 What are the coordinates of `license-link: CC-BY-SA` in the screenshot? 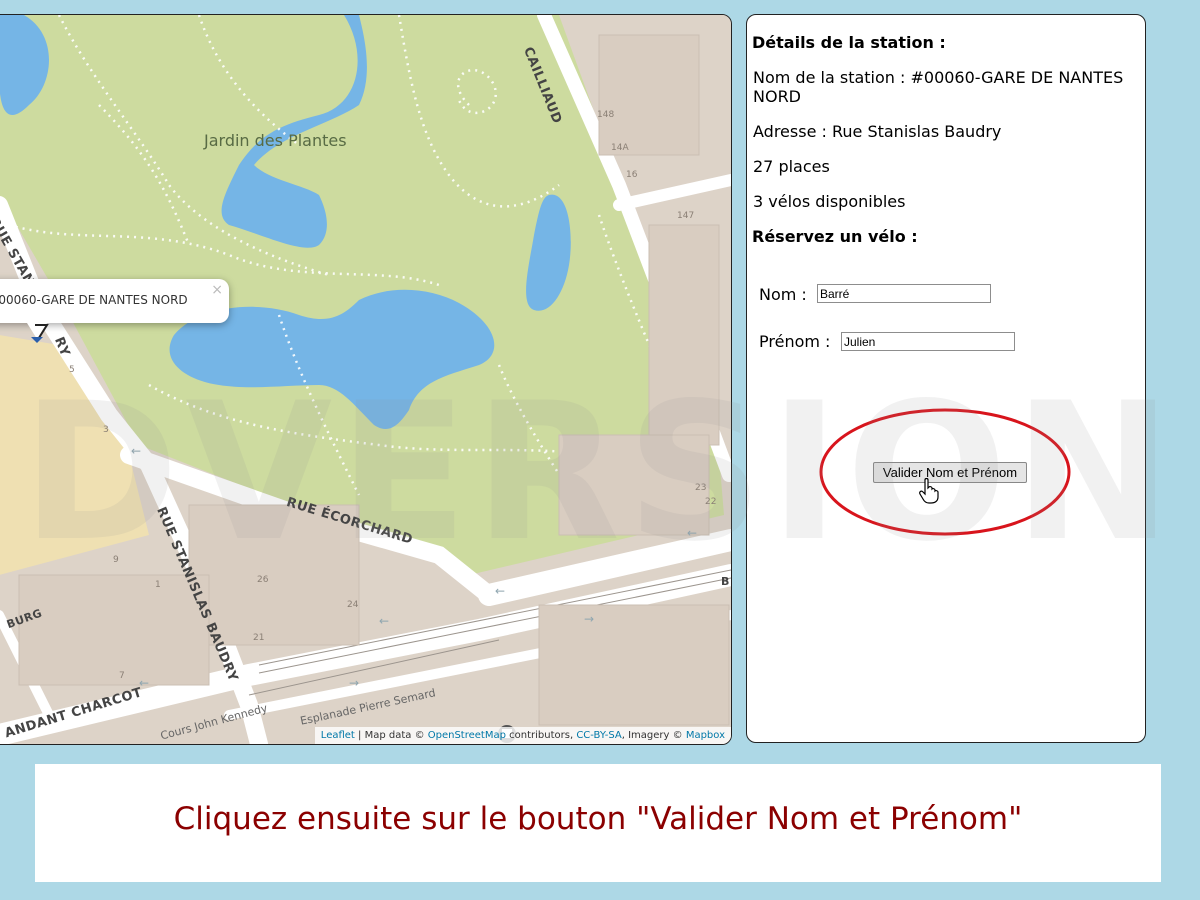 It's located at (598, 735).